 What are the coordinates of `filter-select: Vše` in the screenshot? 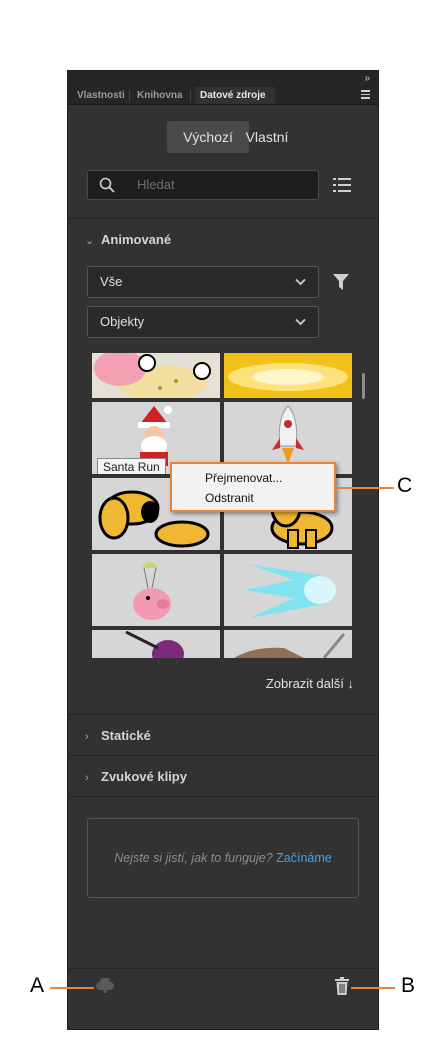 It's located at (203, 282).